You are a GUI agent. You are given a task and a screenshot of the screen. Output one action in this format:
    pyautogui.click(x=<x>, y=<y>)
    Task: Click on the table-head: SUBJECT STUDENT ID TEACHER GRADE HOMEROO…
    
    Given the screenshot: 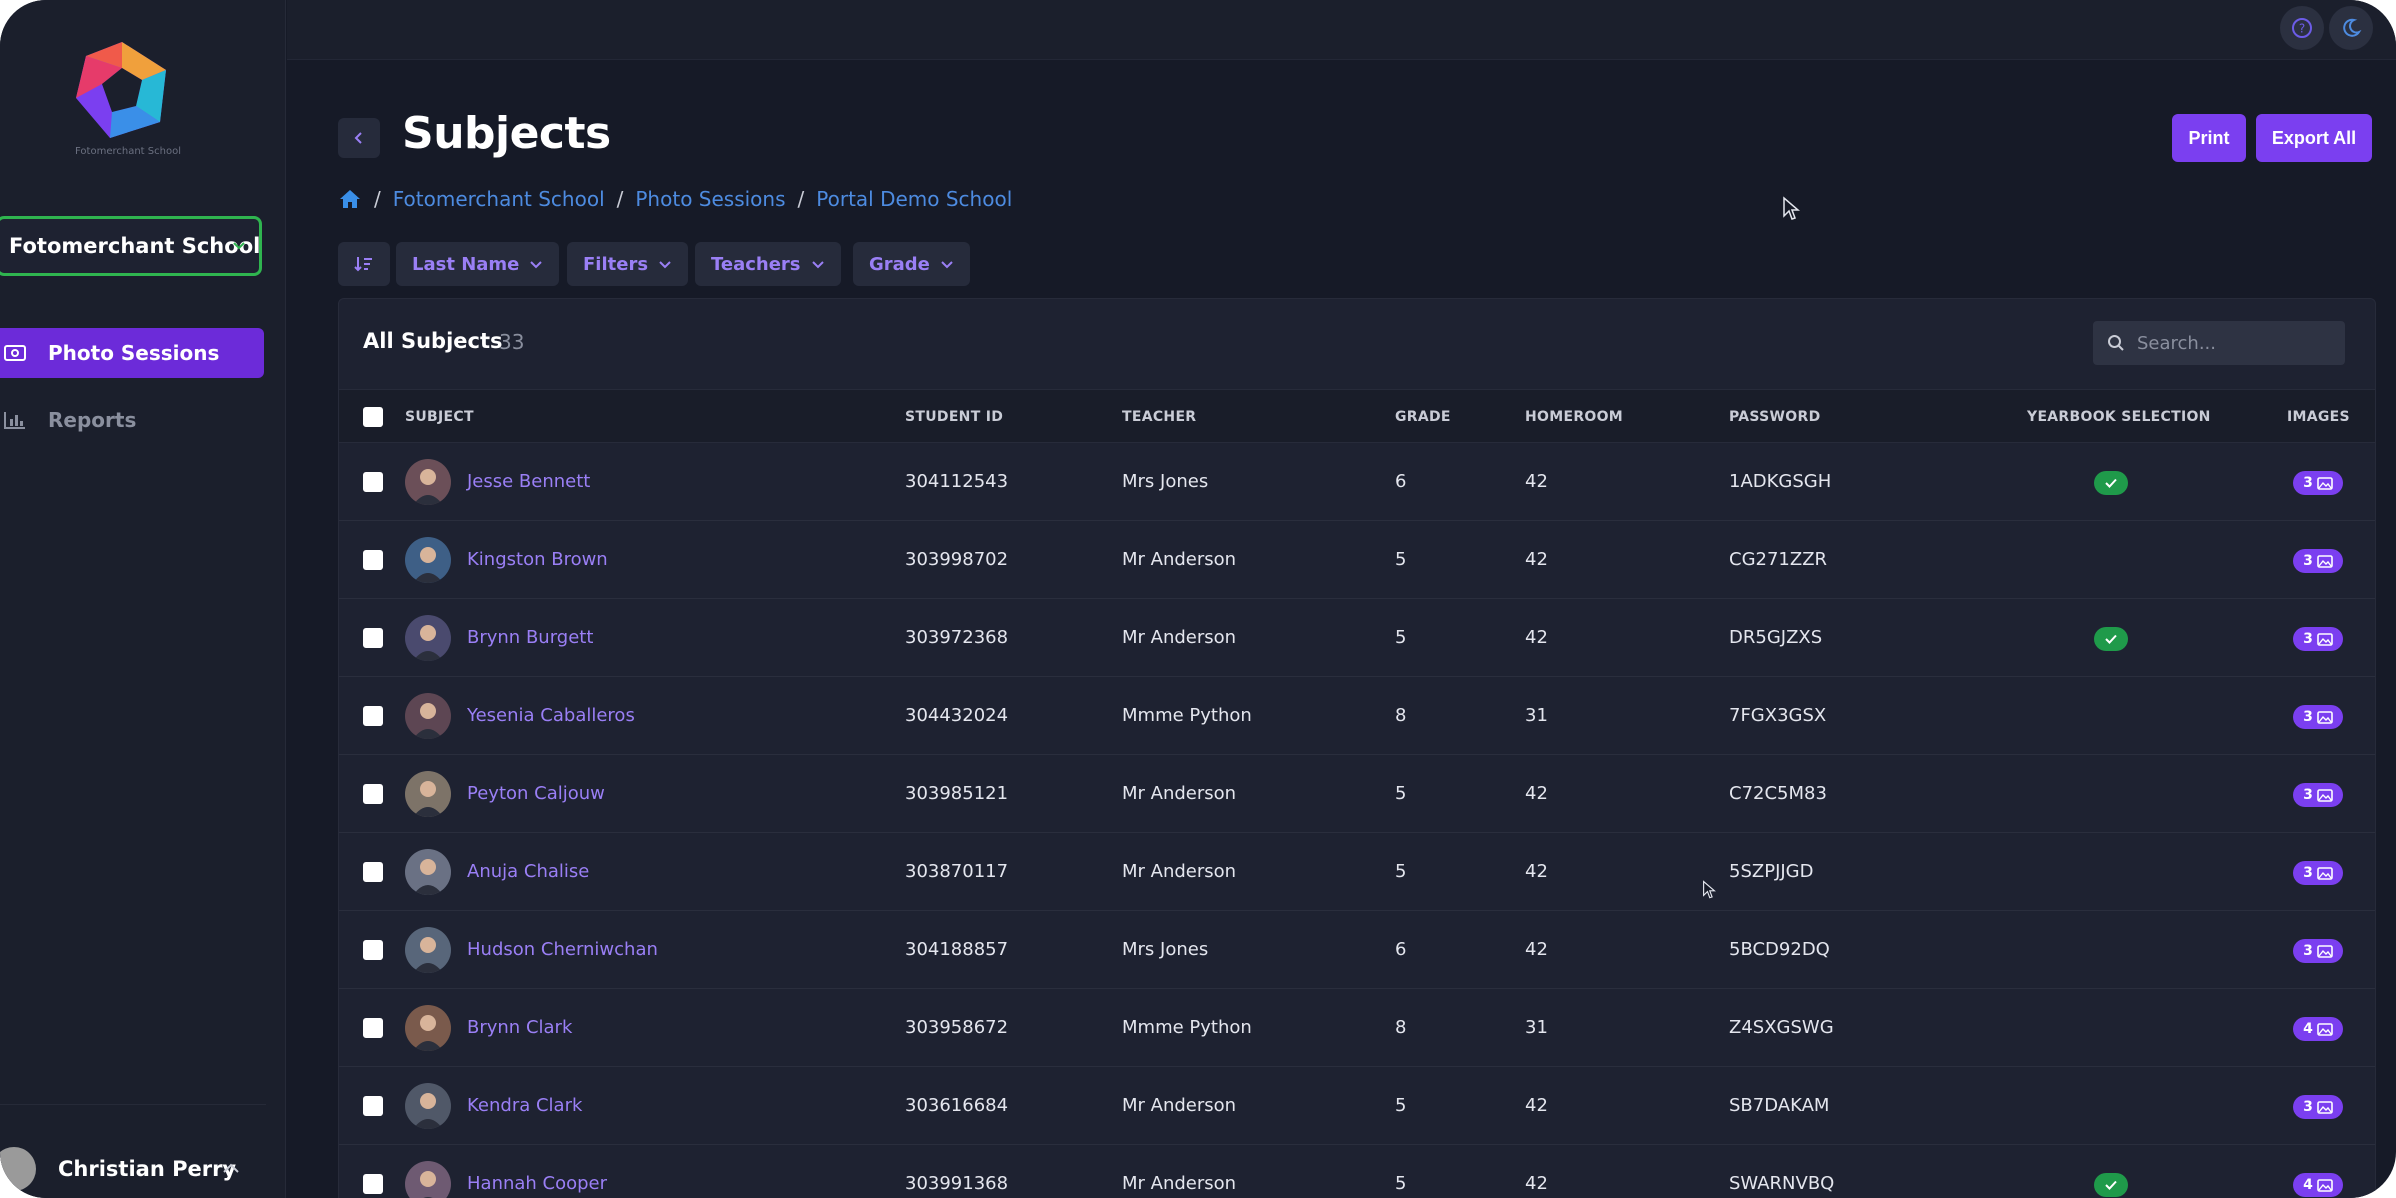 What is the action you would take?
    pyautogui.click(x=1357, y=416)
    